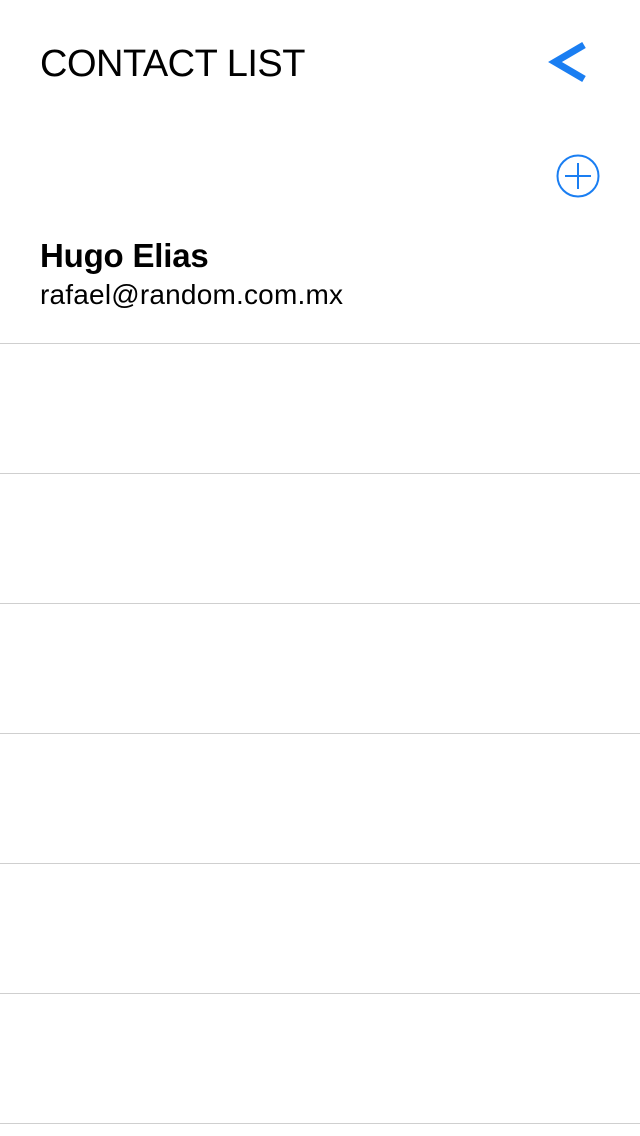 This screenshot has height=1136, width=640. What do you see at coordinates (172, 64) in the screenshot?
I see `page-title: CONTACT LIST` at bounding box center [172, 64].